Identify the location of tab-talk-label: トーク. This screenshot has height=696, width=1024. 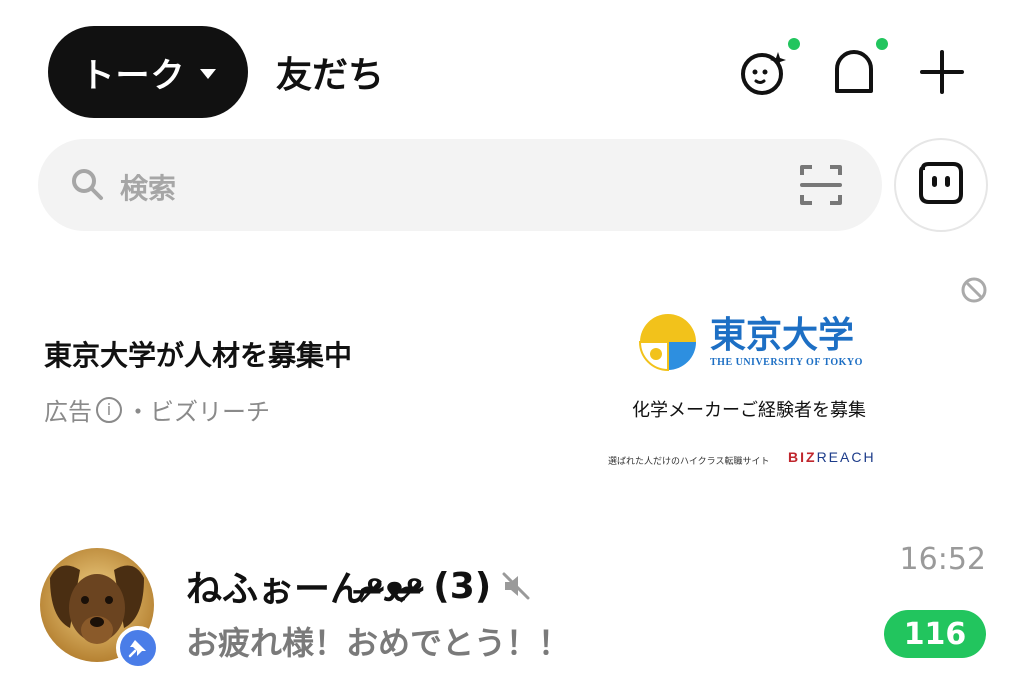
(133, 75).